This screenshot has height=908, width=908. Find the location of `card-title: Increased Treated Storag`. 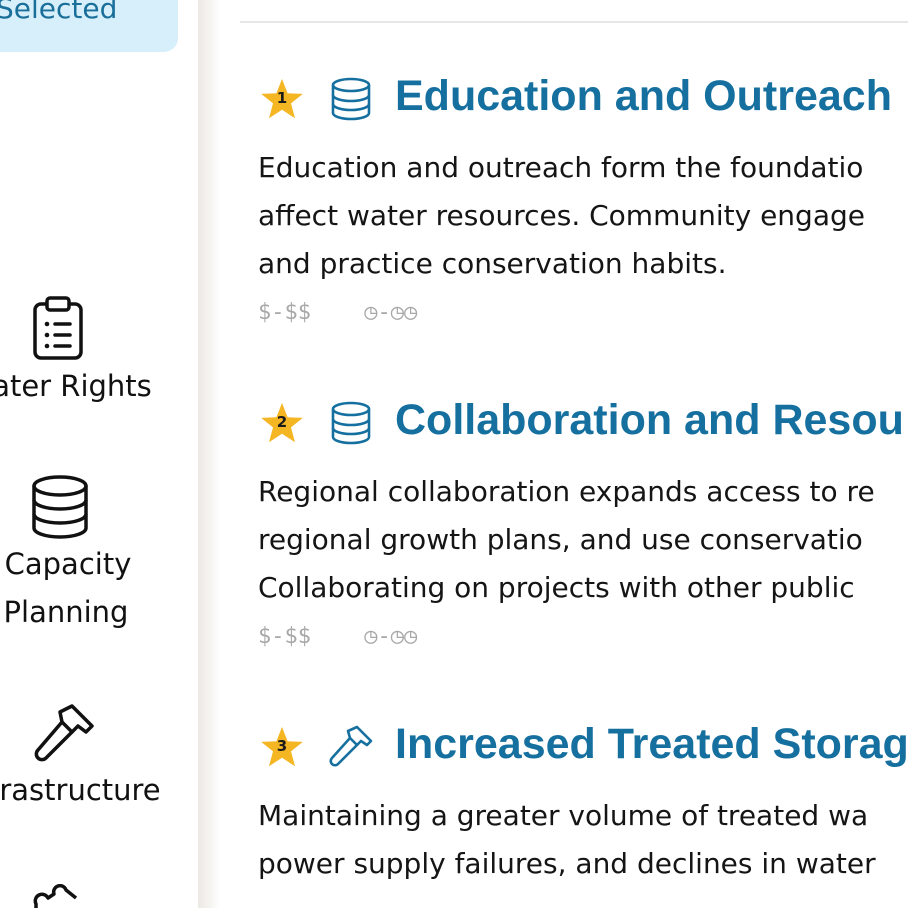

card-title: Increased Treated Storag is located at coordinates (651, 744).